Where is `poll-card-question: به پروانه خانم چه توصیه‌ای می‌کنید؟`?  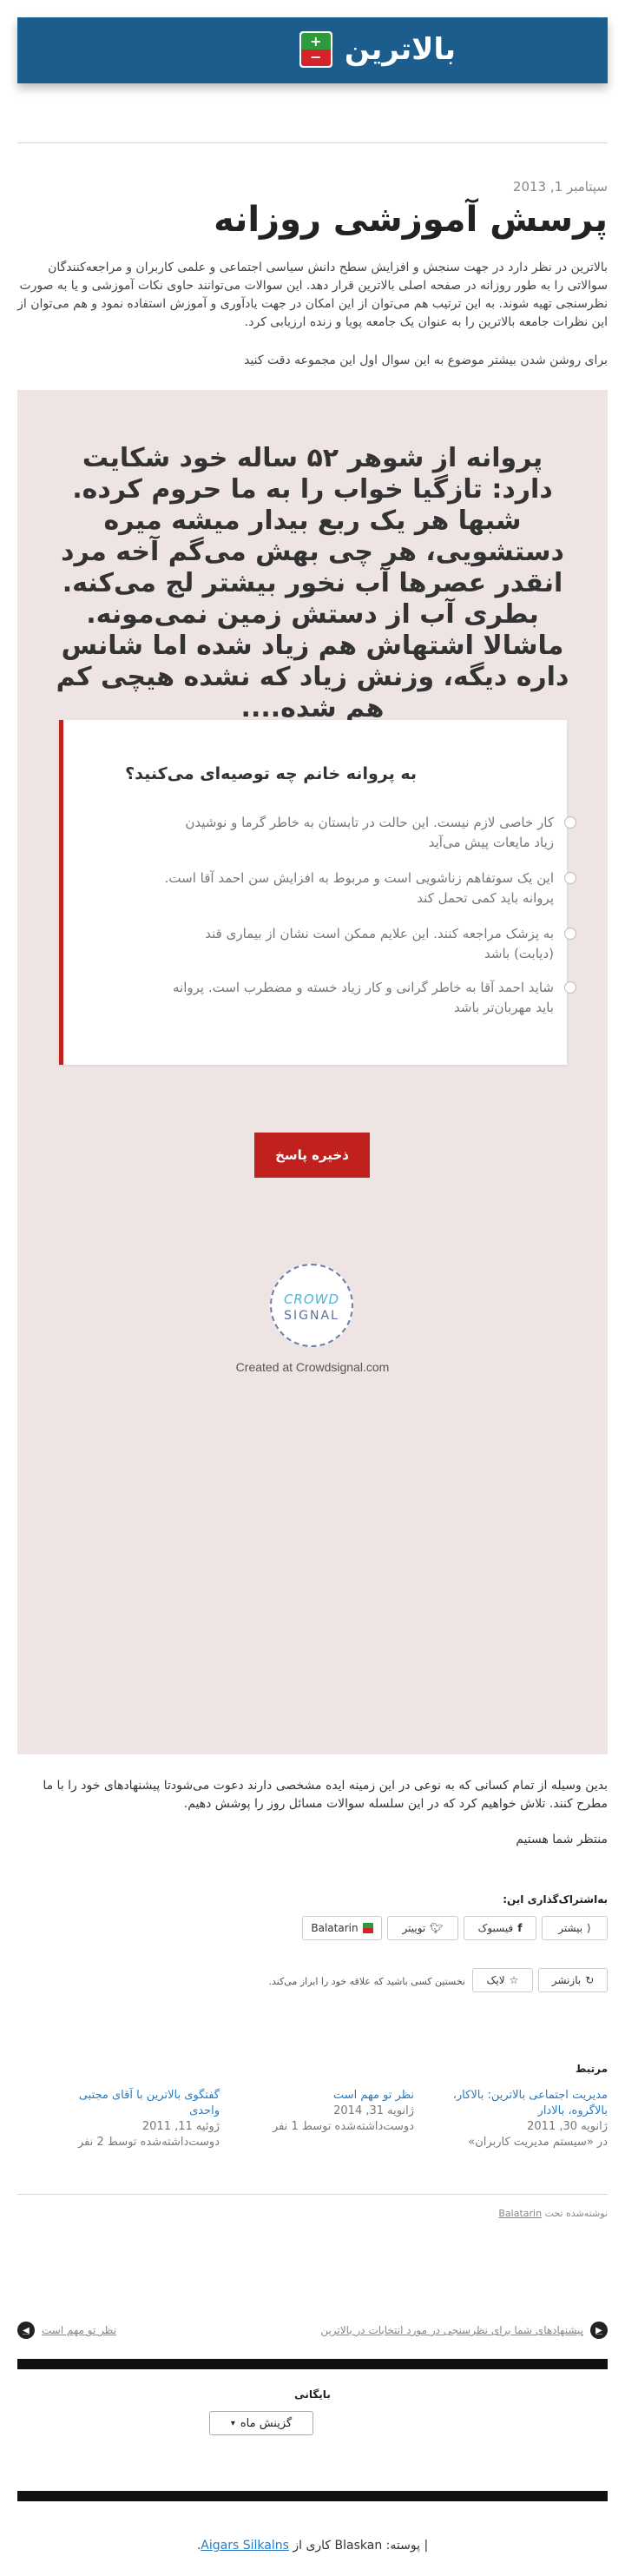 poll-card-question: به پروانه خانم چه توصیه‌ای می‌کنید؟ is located at coordinates (271, 774).